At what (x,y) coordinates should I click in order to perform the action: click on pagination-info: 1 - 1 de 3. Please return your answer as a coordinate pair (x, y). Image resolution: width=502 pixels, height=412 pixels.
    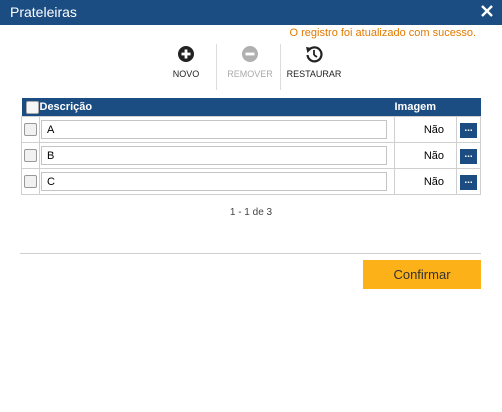
    Looking at the image, I should click on (251, 212).